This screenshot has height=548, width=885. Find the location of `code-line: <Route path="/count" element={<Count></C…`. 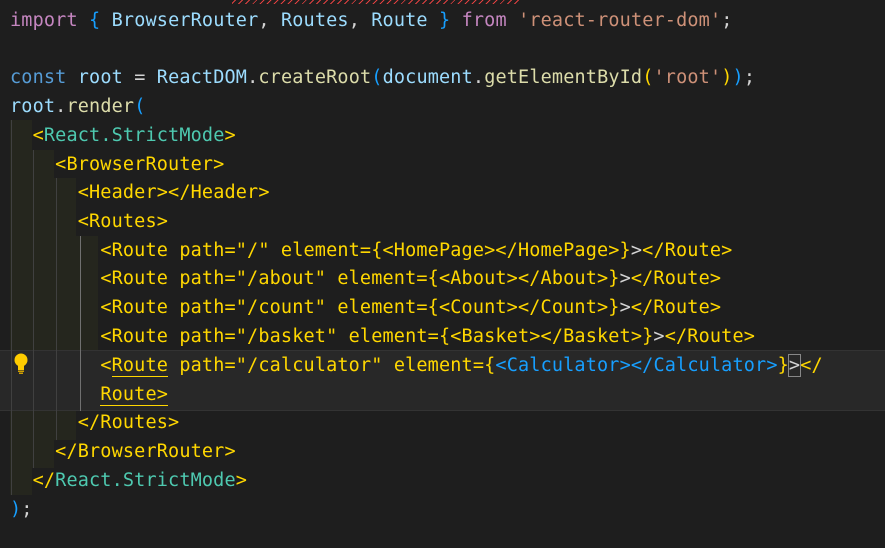

code-line: <Route path="/count" element={<Count></C… is located at coordinates (442, 307).